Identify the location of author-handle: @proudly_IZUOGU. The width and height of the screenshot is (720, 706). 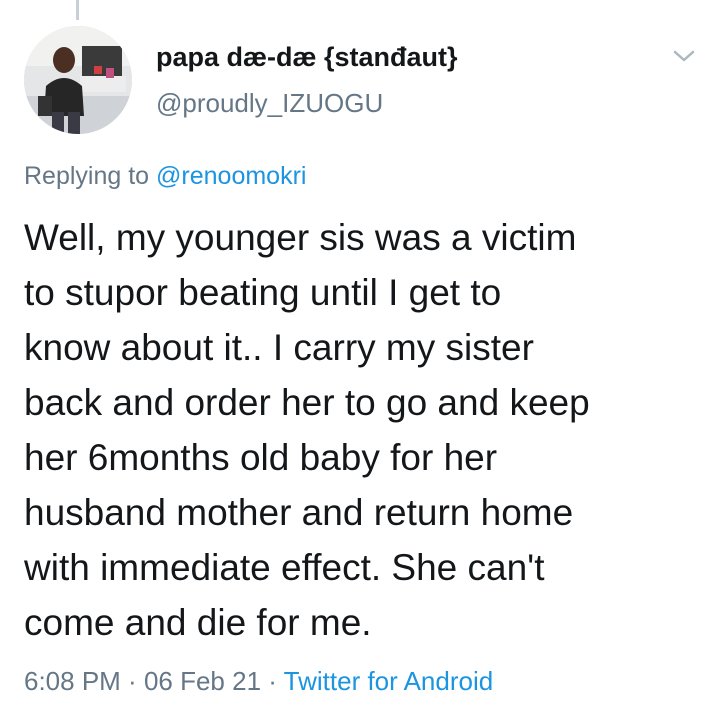
(269, 103).